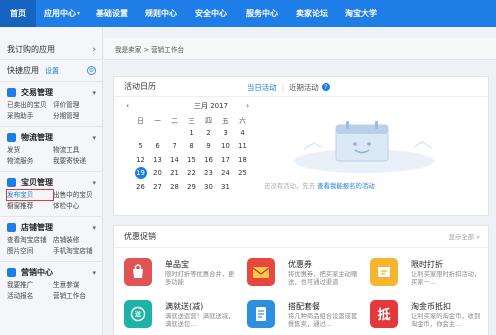  What do you see at coordinates (157, 146) in the screenshot?
I see `calendar-day: 6` at bounding box center [157, 146].